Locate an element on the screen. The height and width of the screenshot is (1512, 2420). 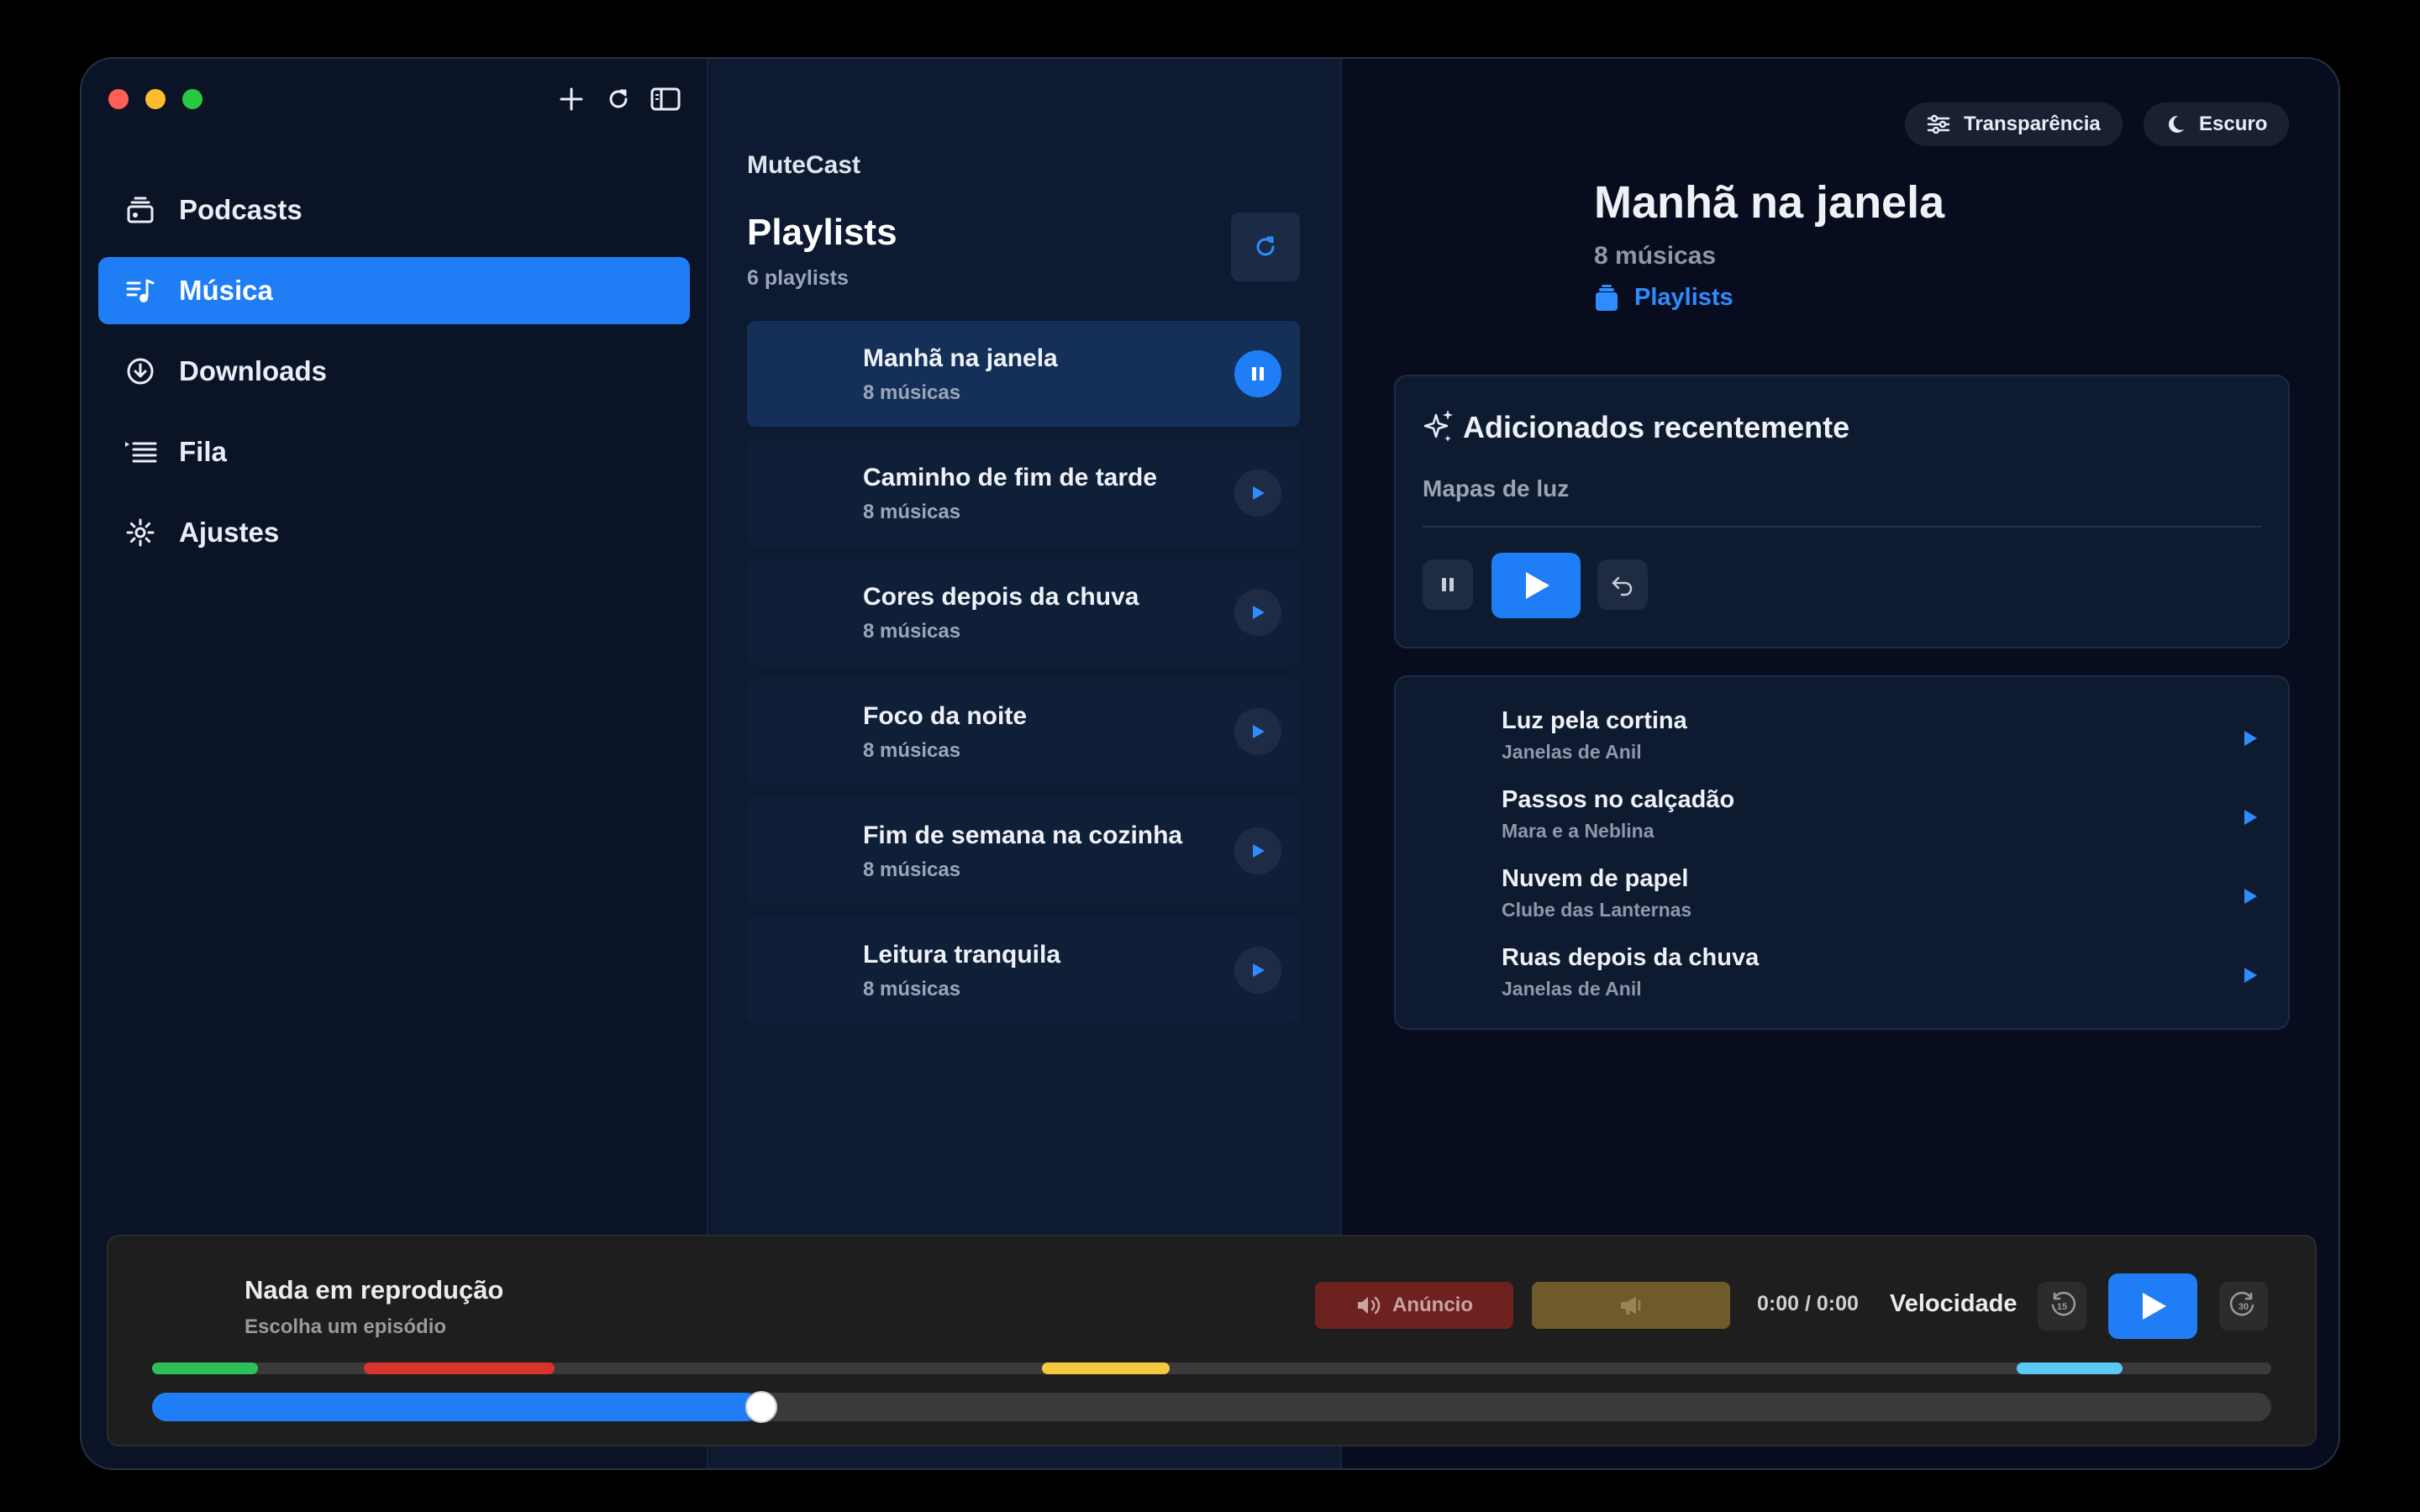
download-icon is located at coordinates (140, 371).